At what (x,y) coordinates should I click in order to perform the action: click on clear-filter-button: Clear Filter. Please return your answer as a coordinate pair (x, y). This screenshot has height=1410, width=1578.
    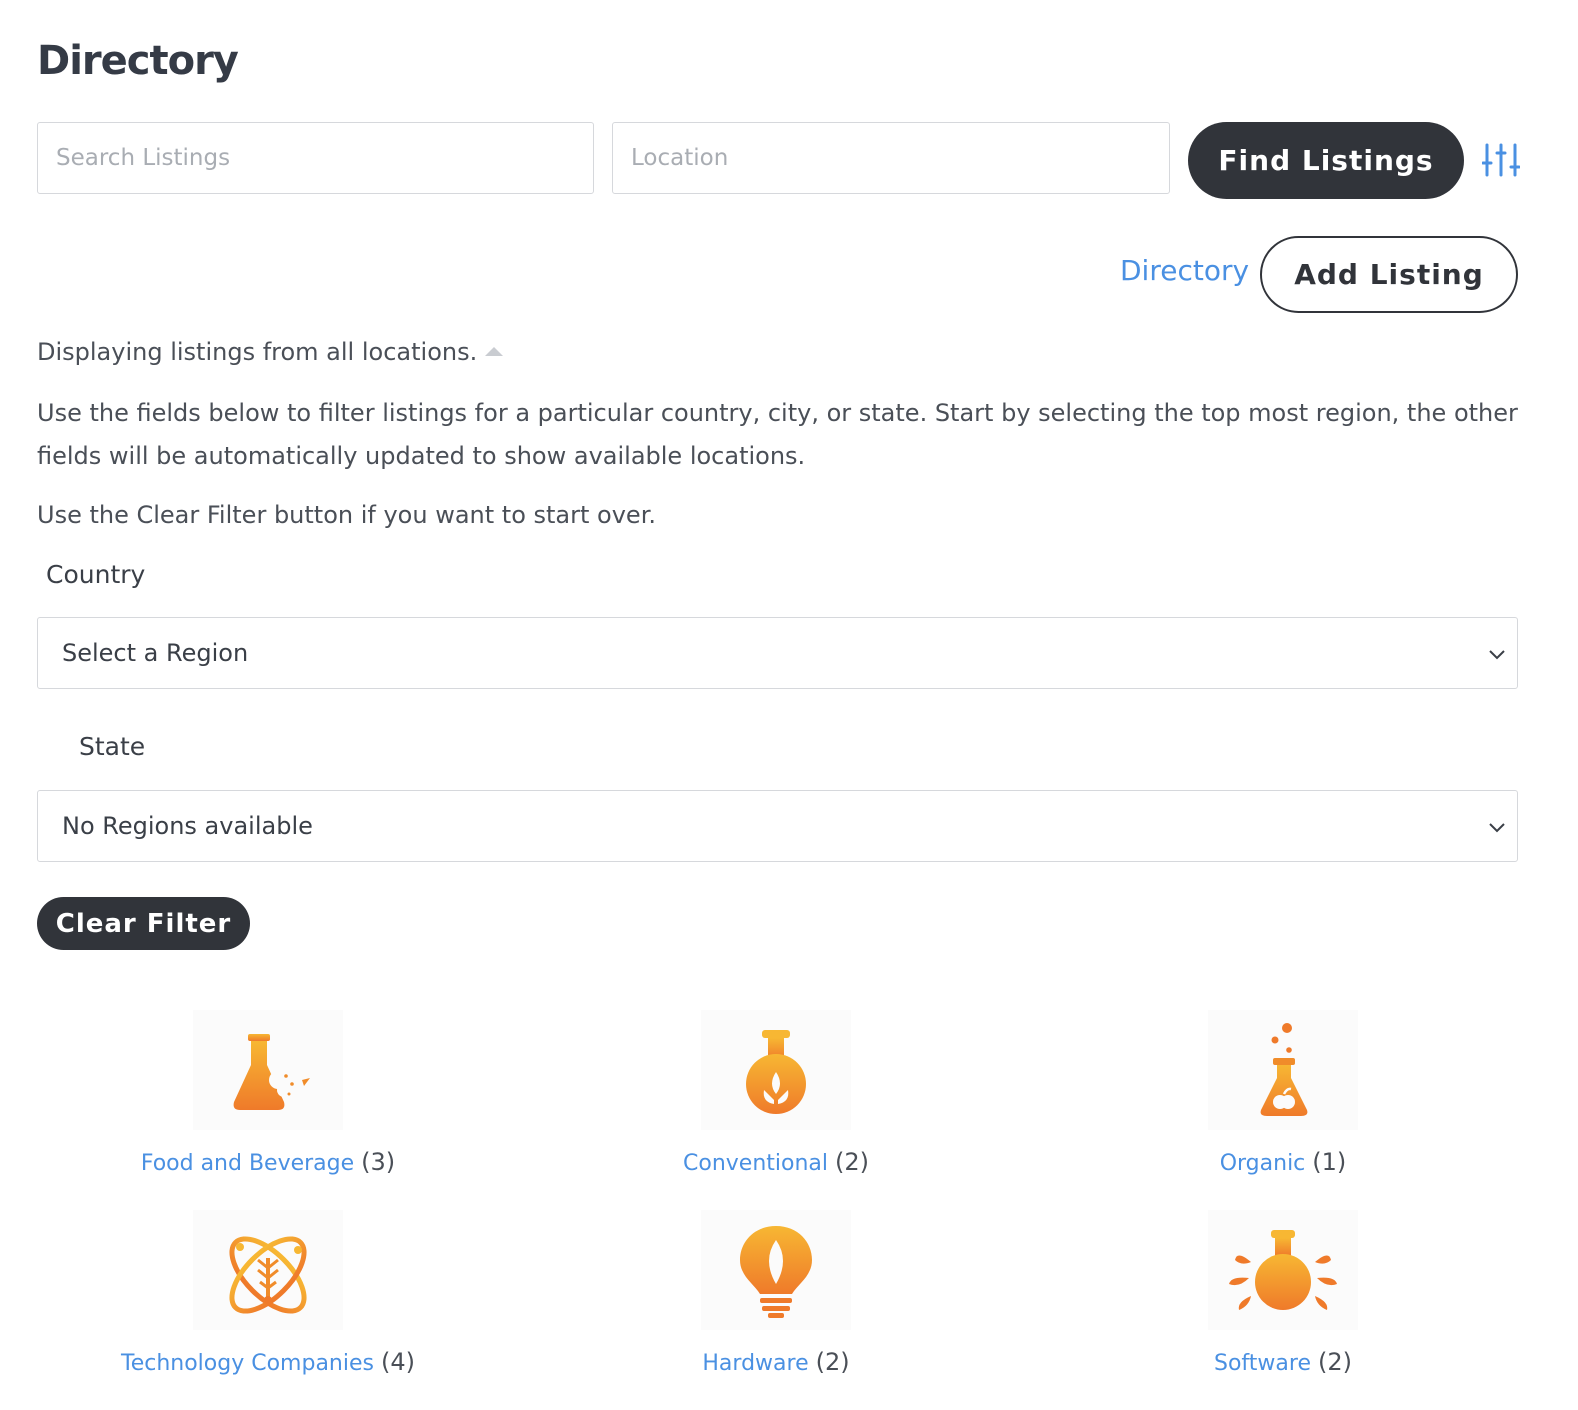
    Looking at the image, I should click on (143, 923).